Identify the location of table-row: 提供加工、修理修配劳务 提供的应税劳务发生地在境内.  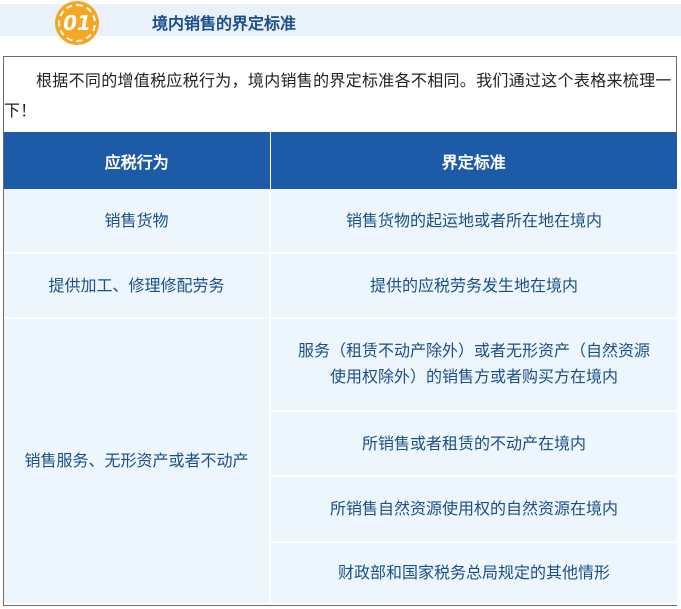
(340, 286).